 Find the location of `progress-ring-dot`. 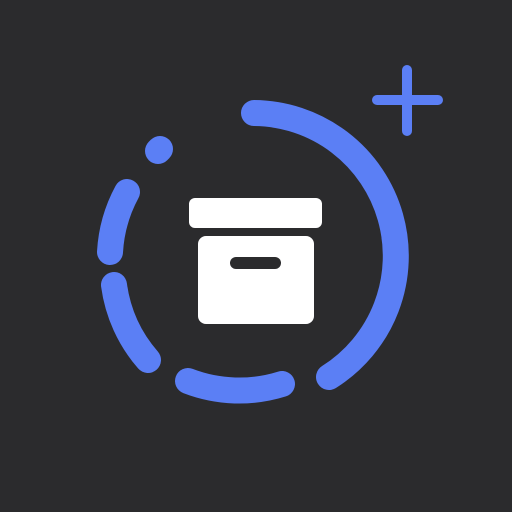

progress-ring-dot is located at coordinates (159, 150).